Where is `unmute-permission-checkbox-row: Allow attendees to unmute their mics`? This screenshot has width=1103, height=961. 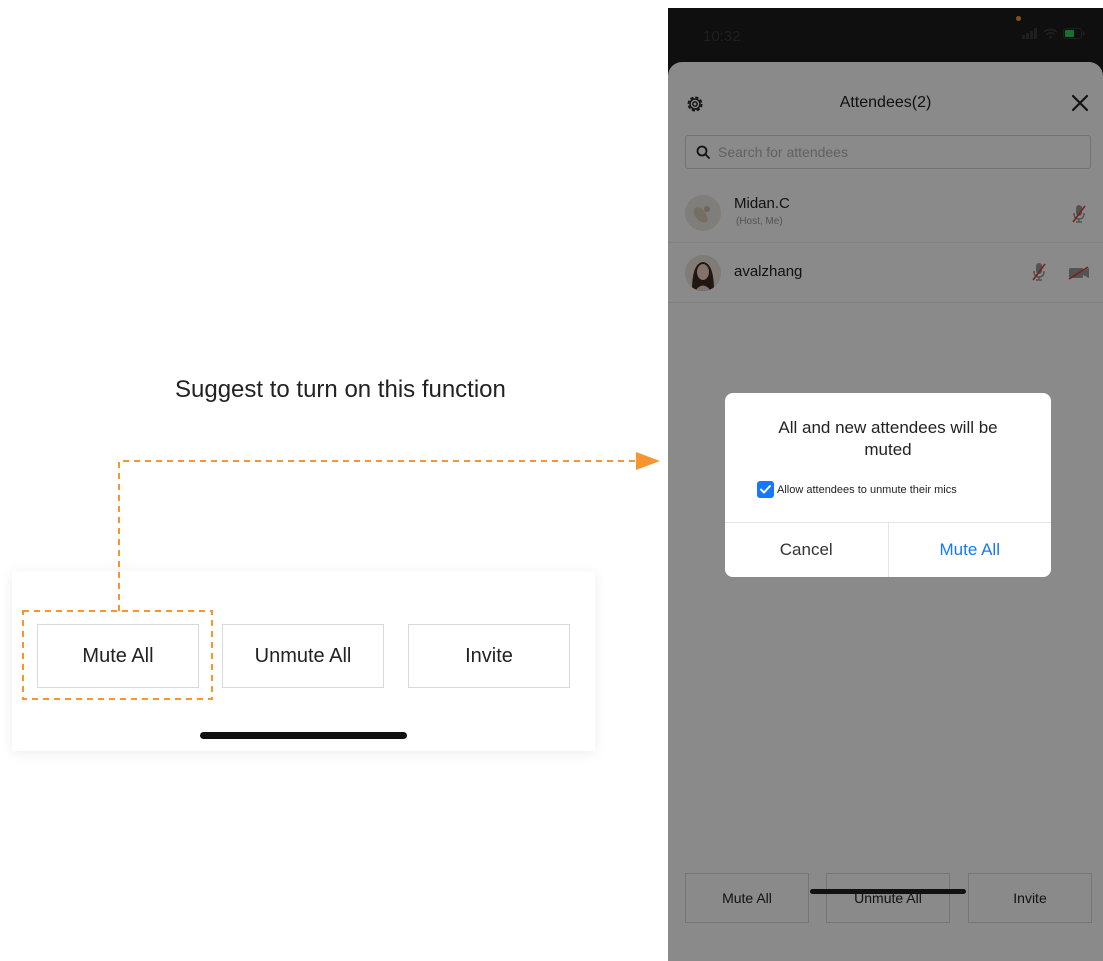
unmute-permission-checkbox-row: Allow attendees to unmute their mics is located at coordinates (857, 489).